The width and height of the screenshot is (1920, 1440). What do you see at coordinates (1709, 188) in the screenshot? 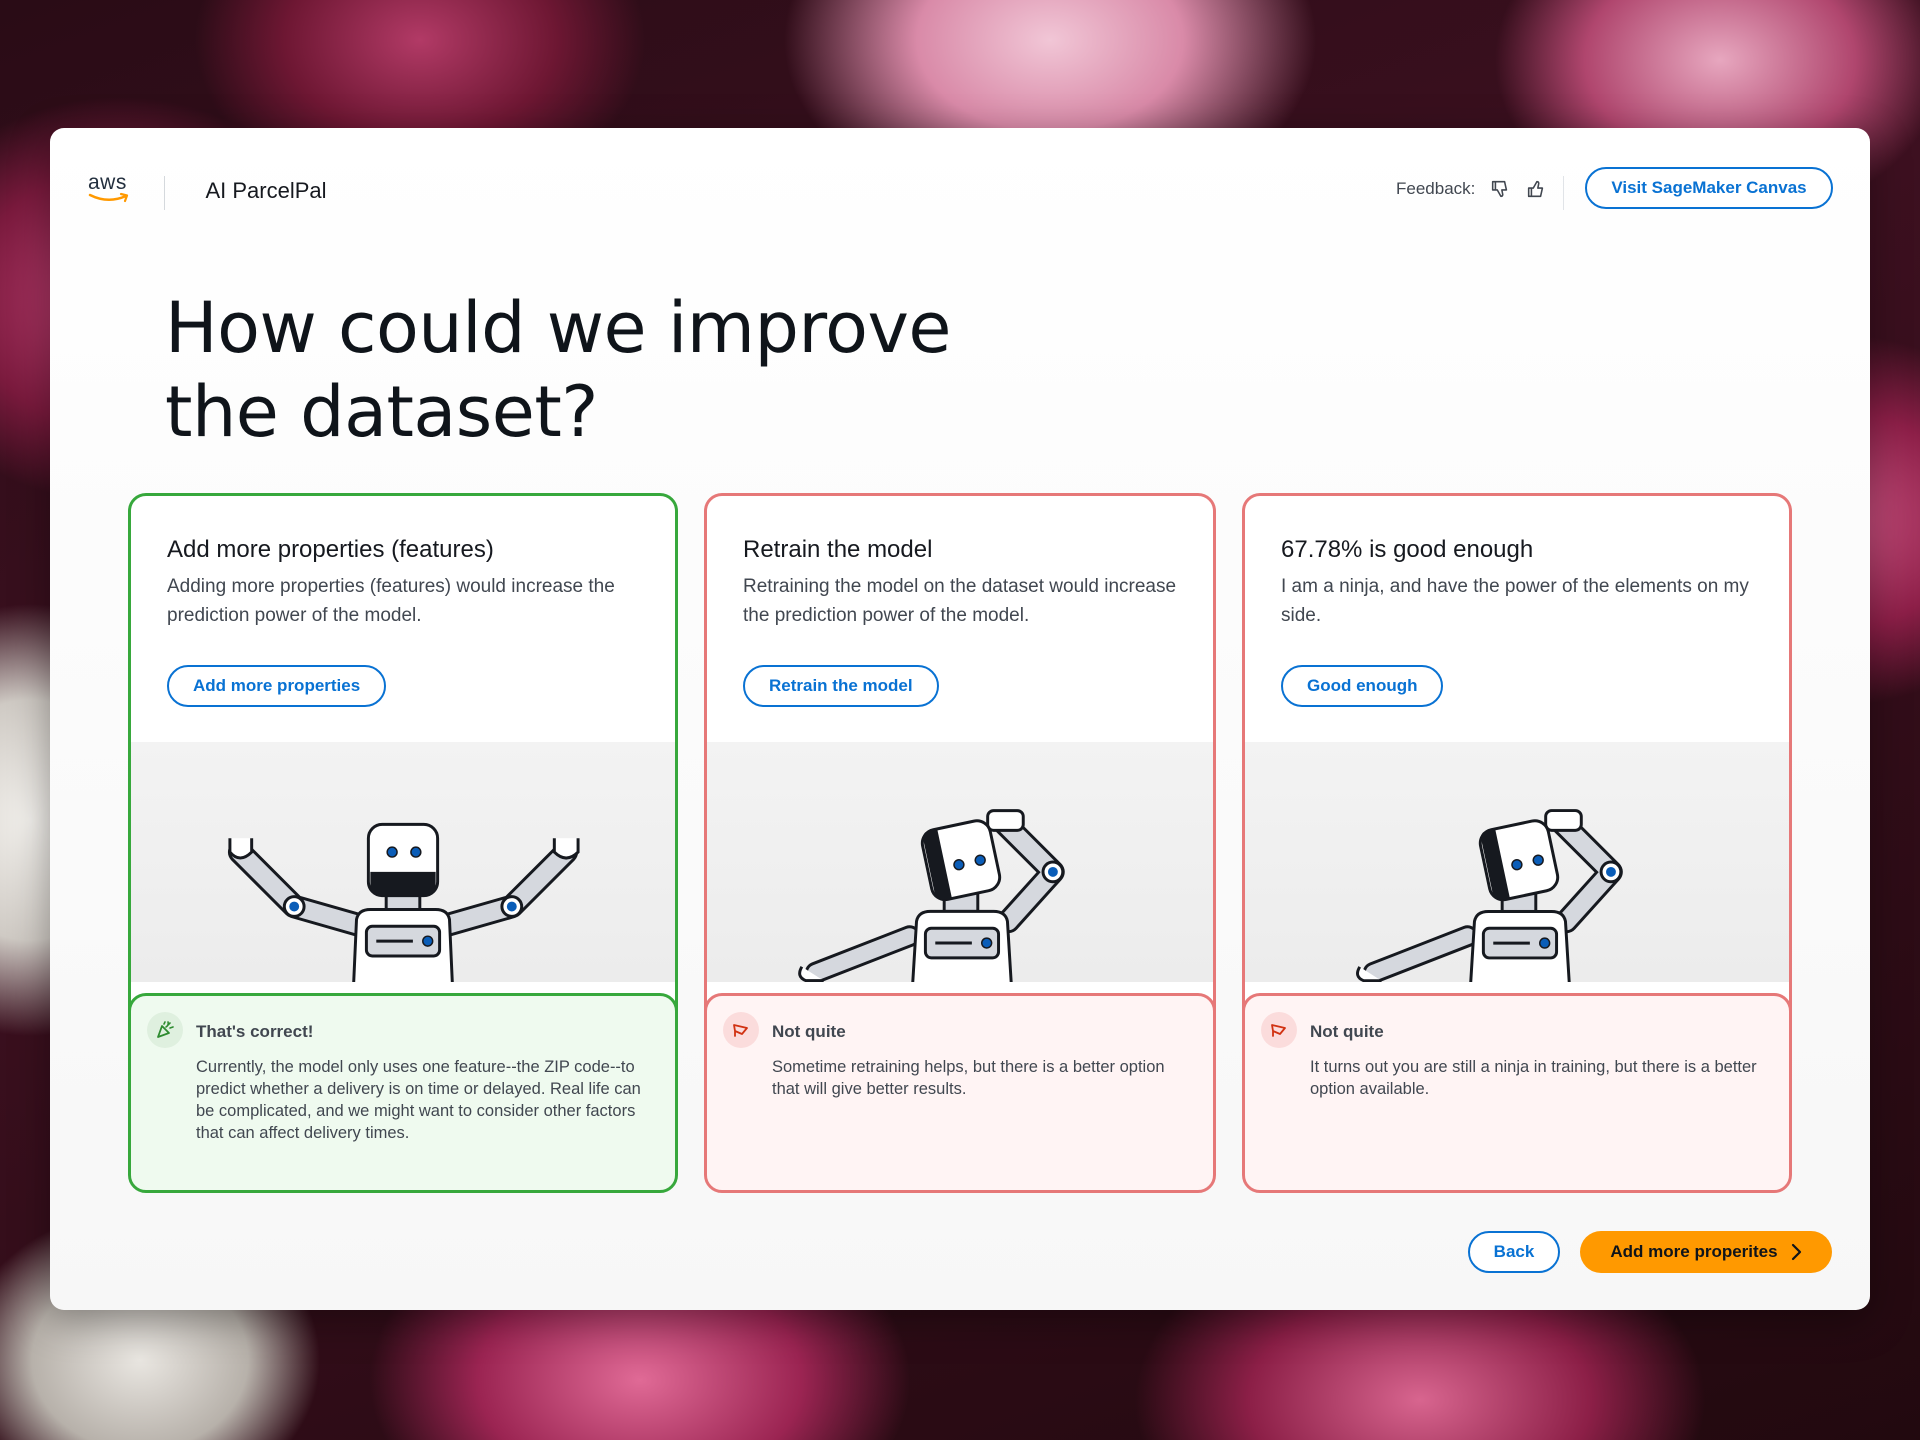
I see `visit-sagemaker-canvas-button: Visit SageMaker Canvas` at bounding box center [1709, 188].